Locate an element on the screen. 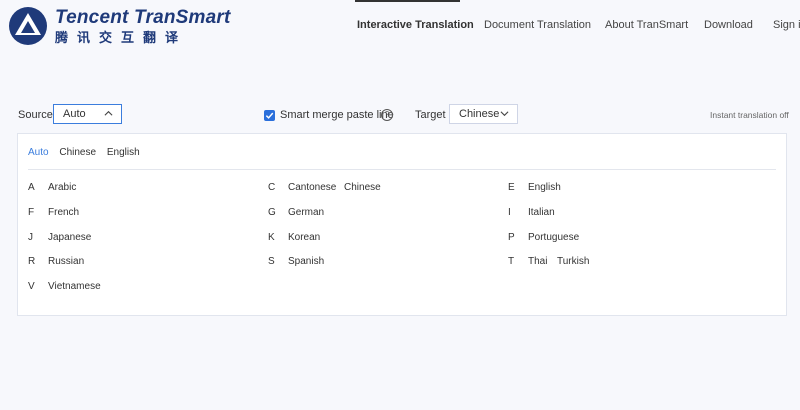 Image resolution: width=800 pixels, height=410 pixels. target-label: Target is located at coordinates (430, 115).